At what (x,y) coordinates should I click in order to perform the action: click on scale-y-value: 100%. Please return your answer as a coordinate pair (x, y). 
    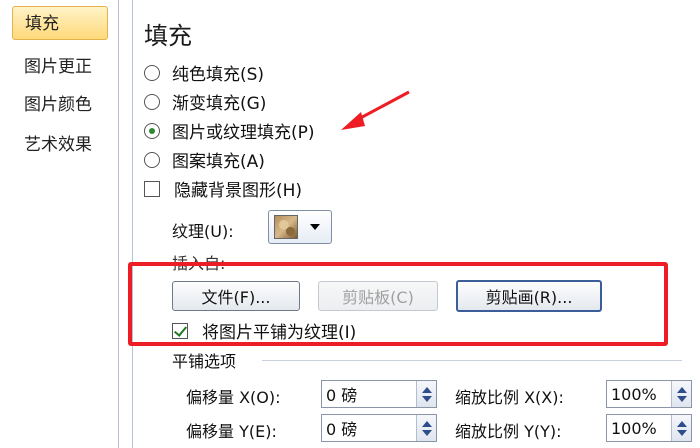
    Looking at the image, I should click on (634, 428).